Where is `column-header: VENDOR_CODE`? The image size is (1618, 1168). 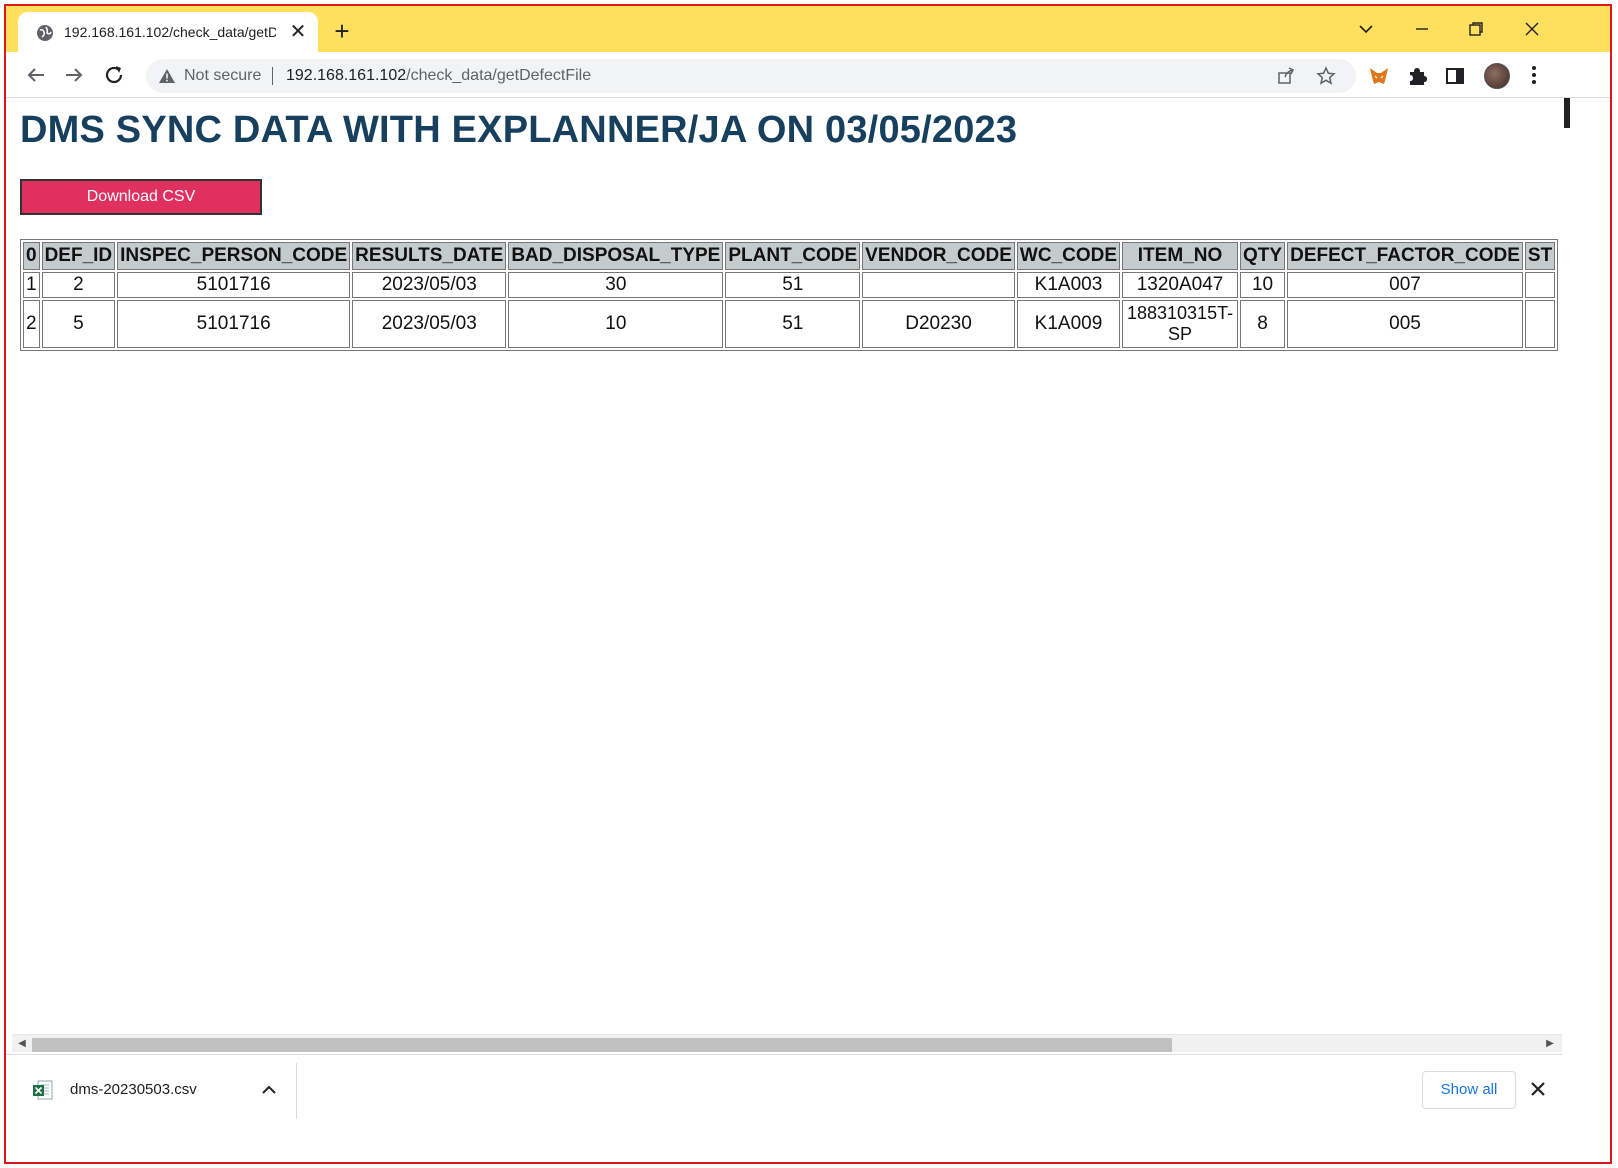
column-header: VENDOR_CODE is located at coordinates (938, 256).